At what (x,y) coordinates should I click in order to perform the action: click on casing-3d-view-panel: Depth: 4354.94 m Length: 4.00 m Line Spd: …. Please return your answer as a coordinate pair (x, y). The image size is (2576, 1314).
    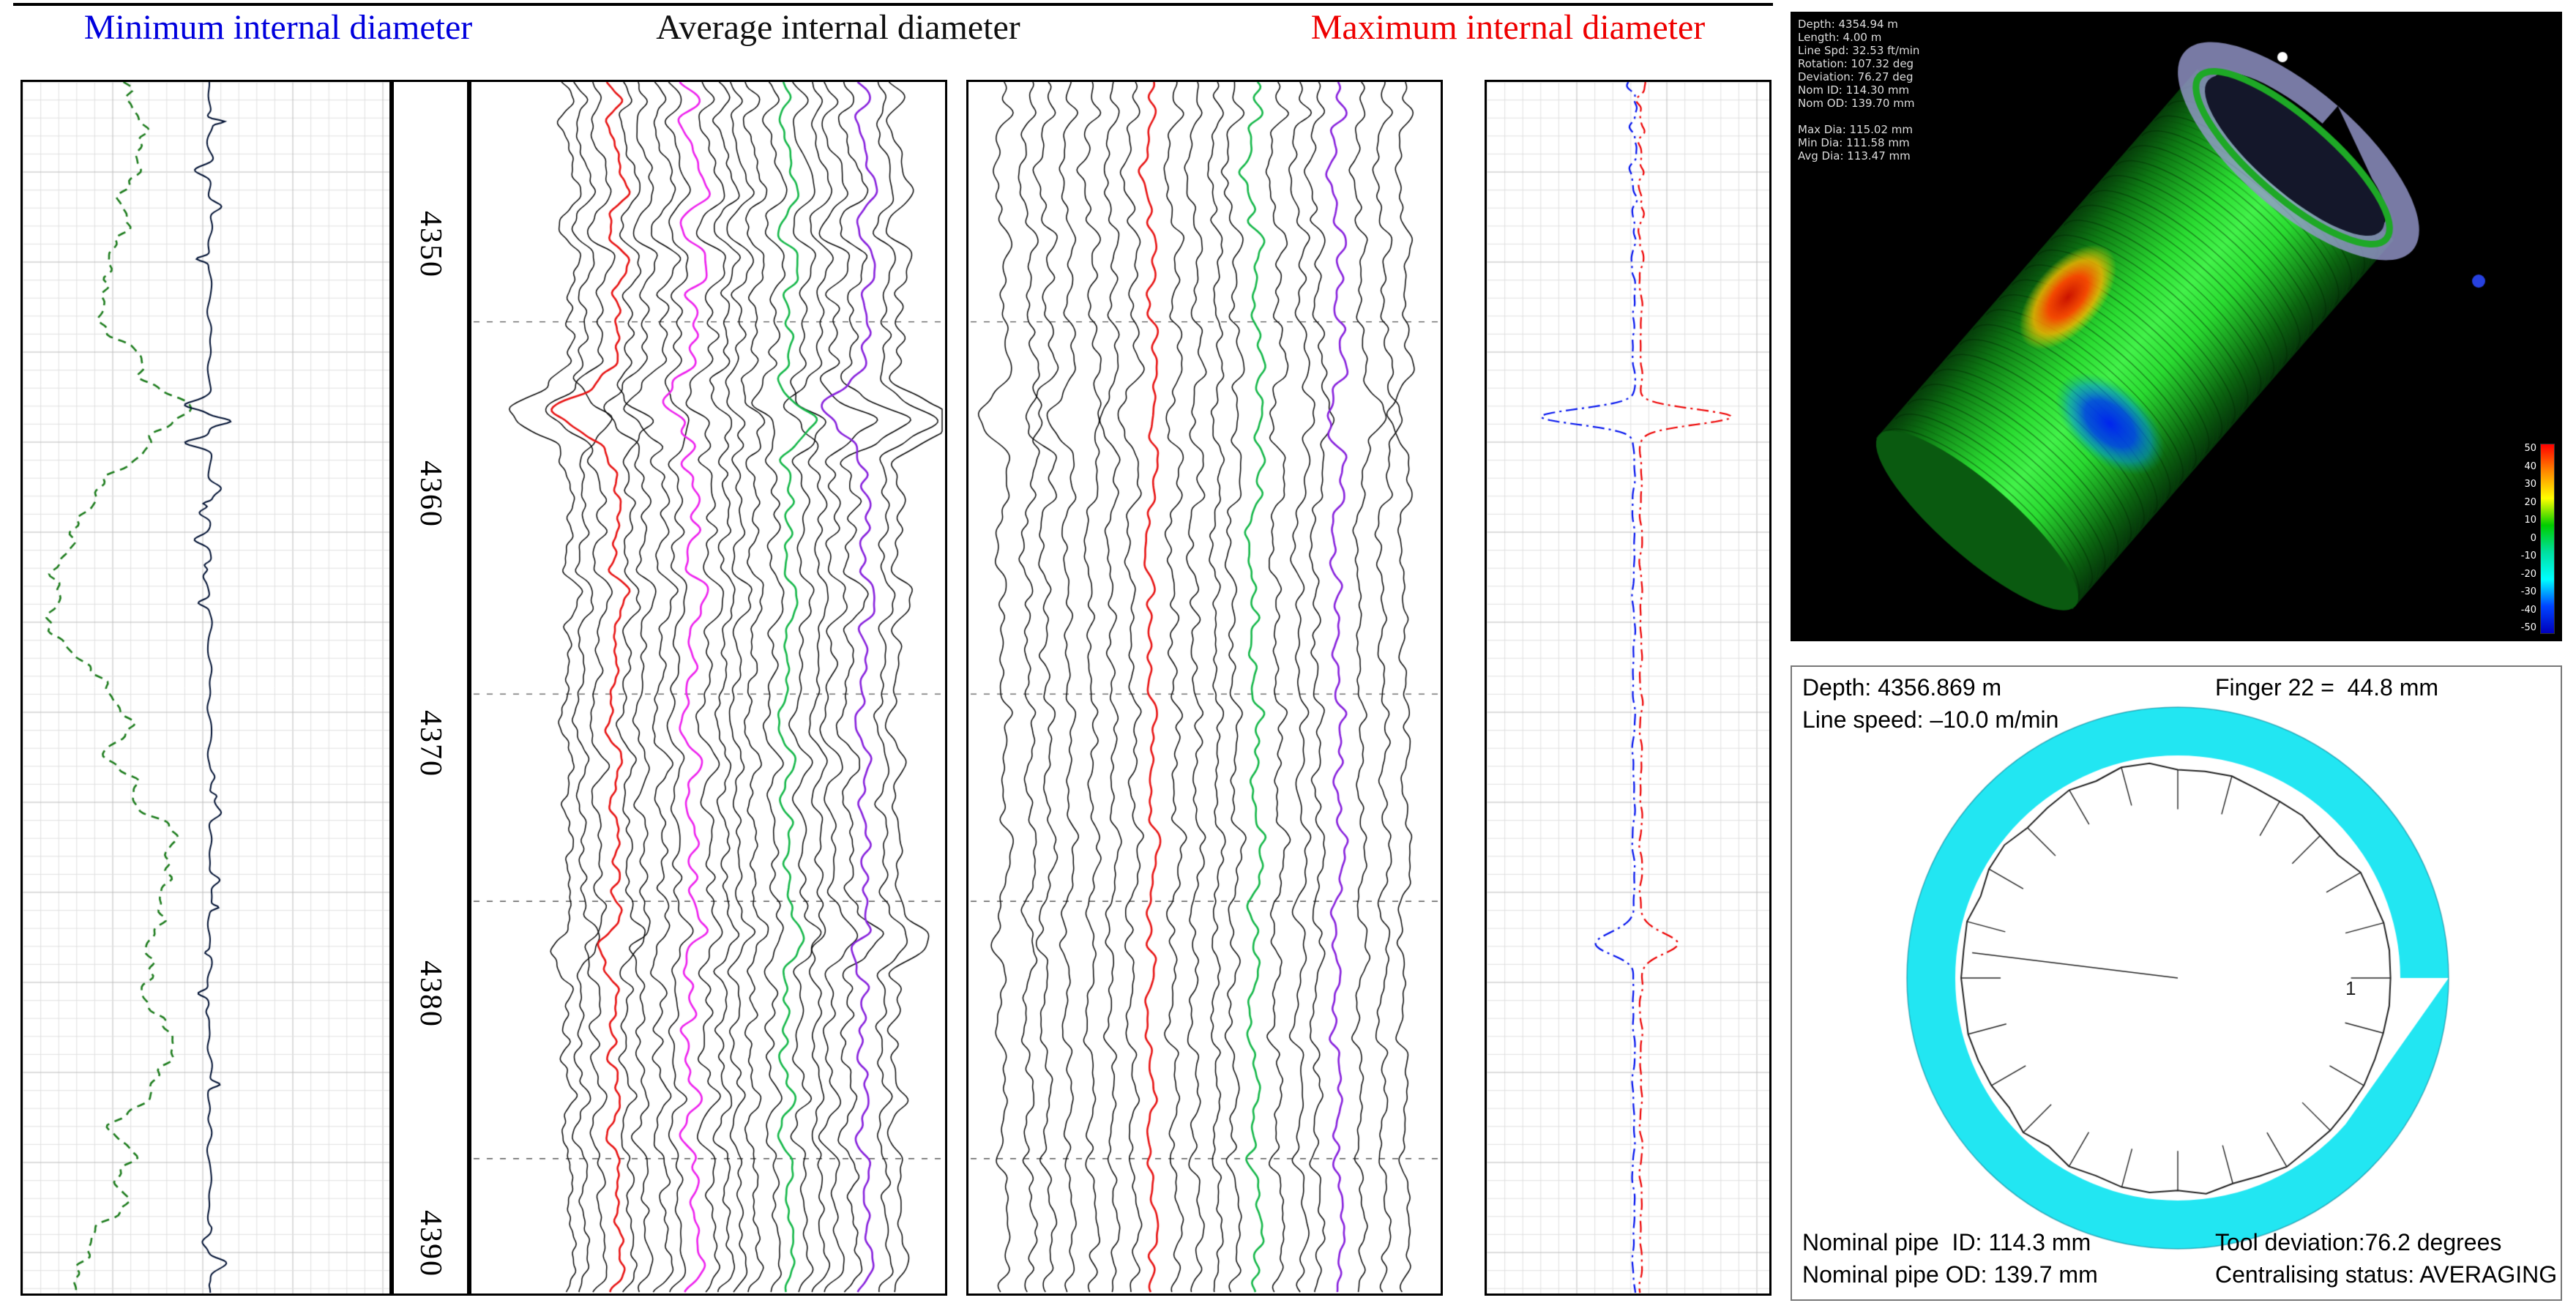
    Looking at the image, I should click on (2176, 327).